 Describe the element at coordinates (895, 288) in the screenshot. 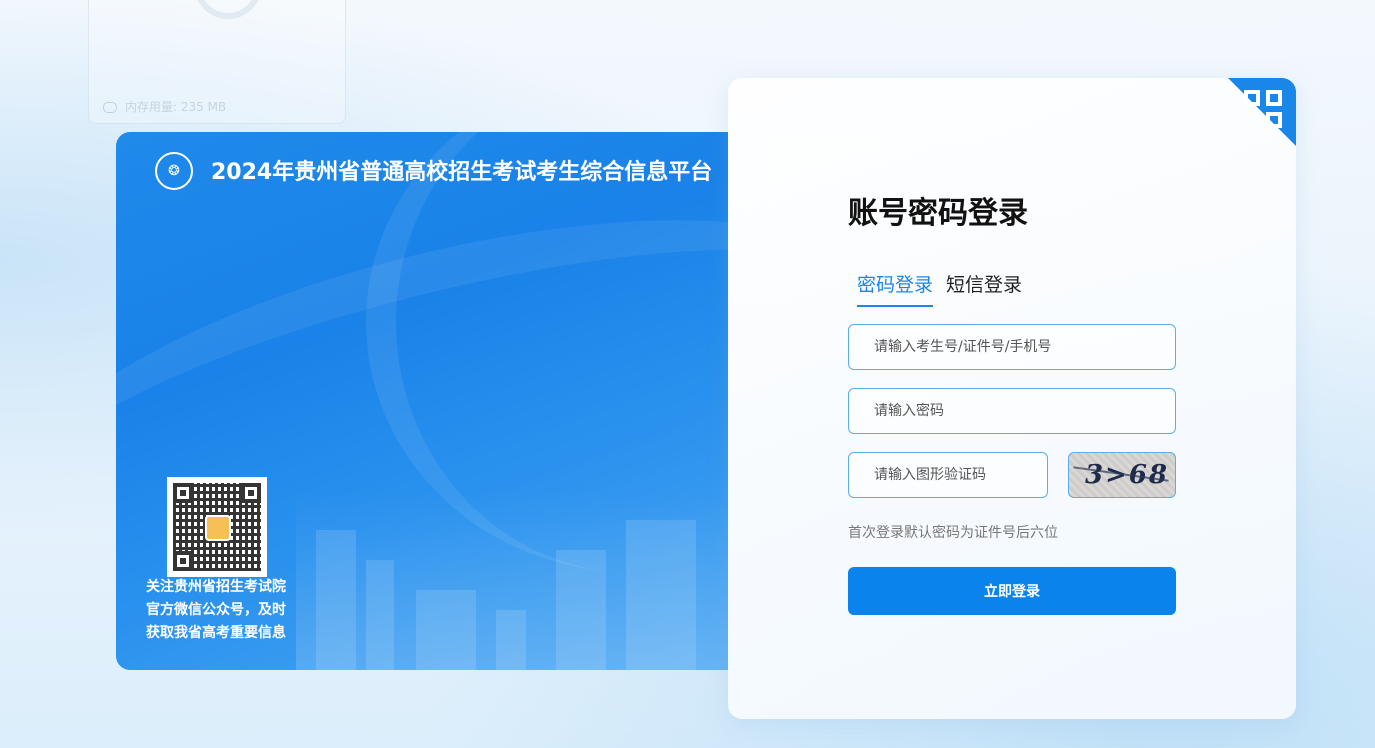

I see `tab-password-login: 密码登录` at that location.